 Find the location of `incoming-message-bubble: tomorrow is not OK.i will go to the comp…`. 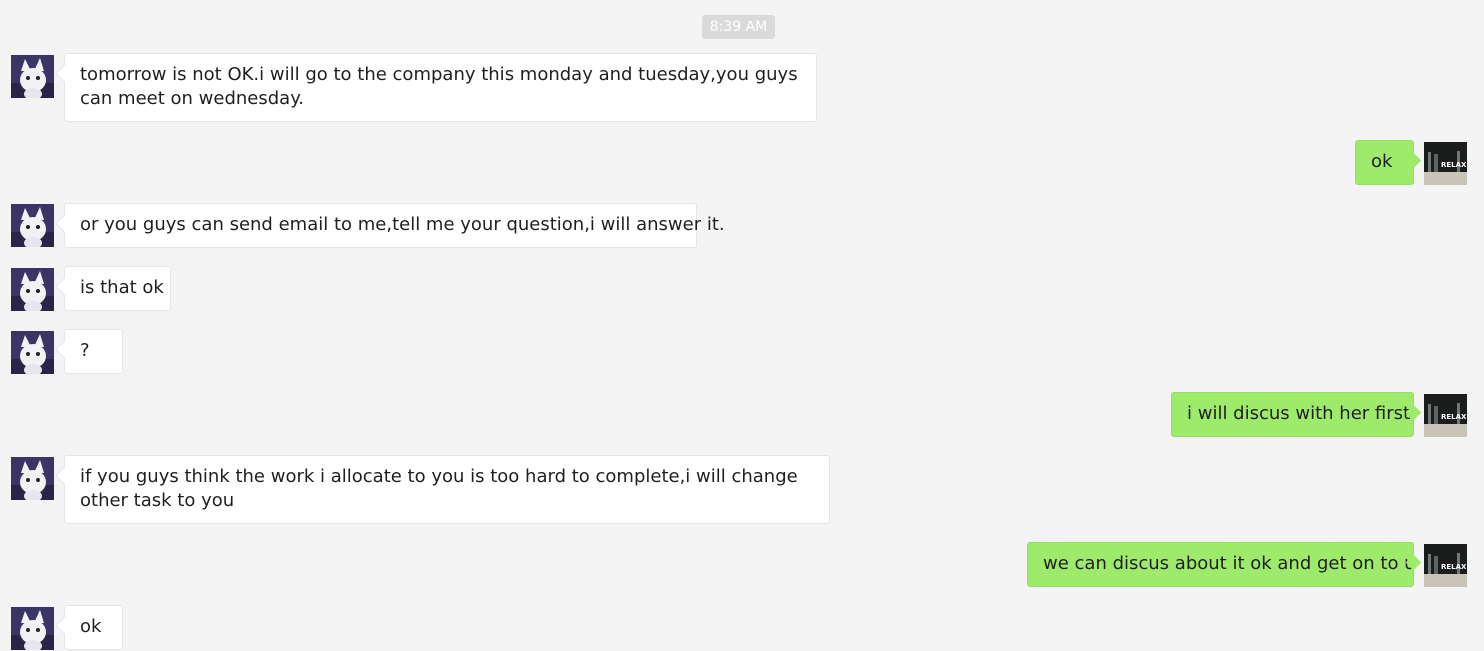

incoming-message-bubble: tomorrow is not OK.i will go to the comp… is located at coordinates (440, 87).